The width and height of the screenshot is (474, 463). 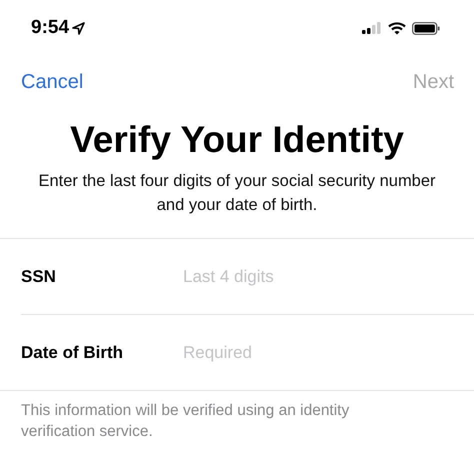 What do you see at coordinates (79, 28) in the screenshot?
I see `location-arrow-icon` at bounding box center [79, 28].